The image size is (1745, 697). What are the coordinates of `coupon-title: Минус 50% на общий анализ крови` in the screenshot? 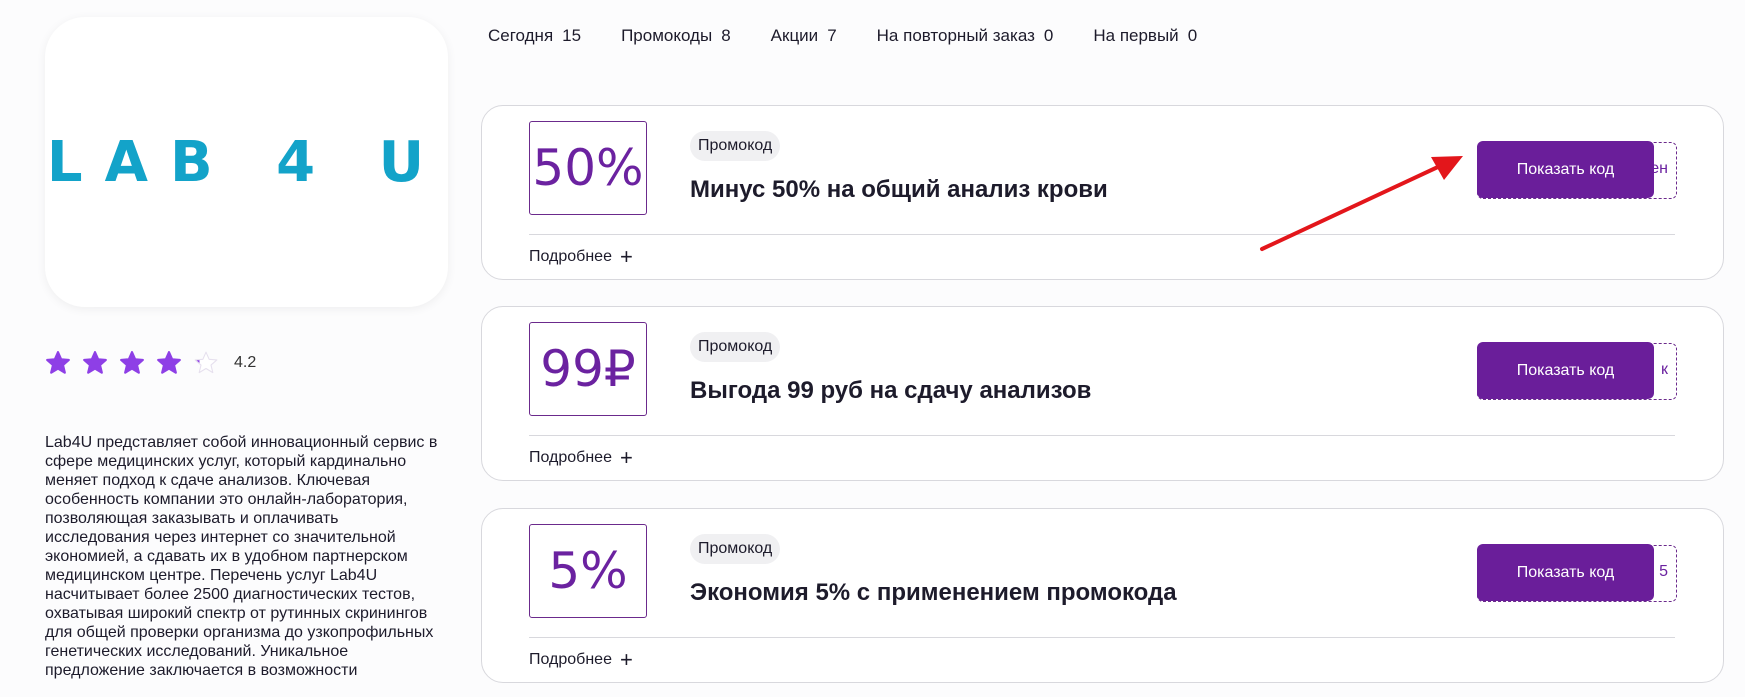 It's located at (899, 189).